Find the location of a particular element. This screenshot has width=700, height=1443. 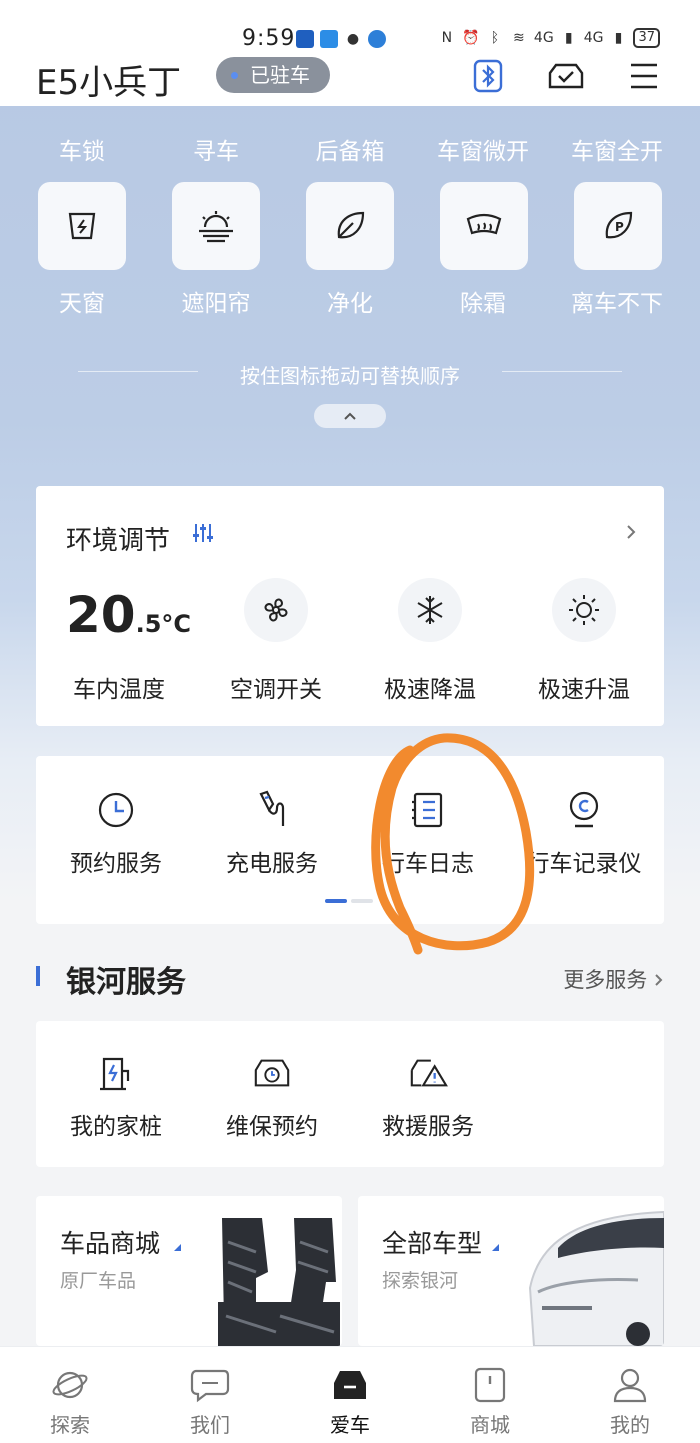

tune-icon is located at coordinates (203, 533).